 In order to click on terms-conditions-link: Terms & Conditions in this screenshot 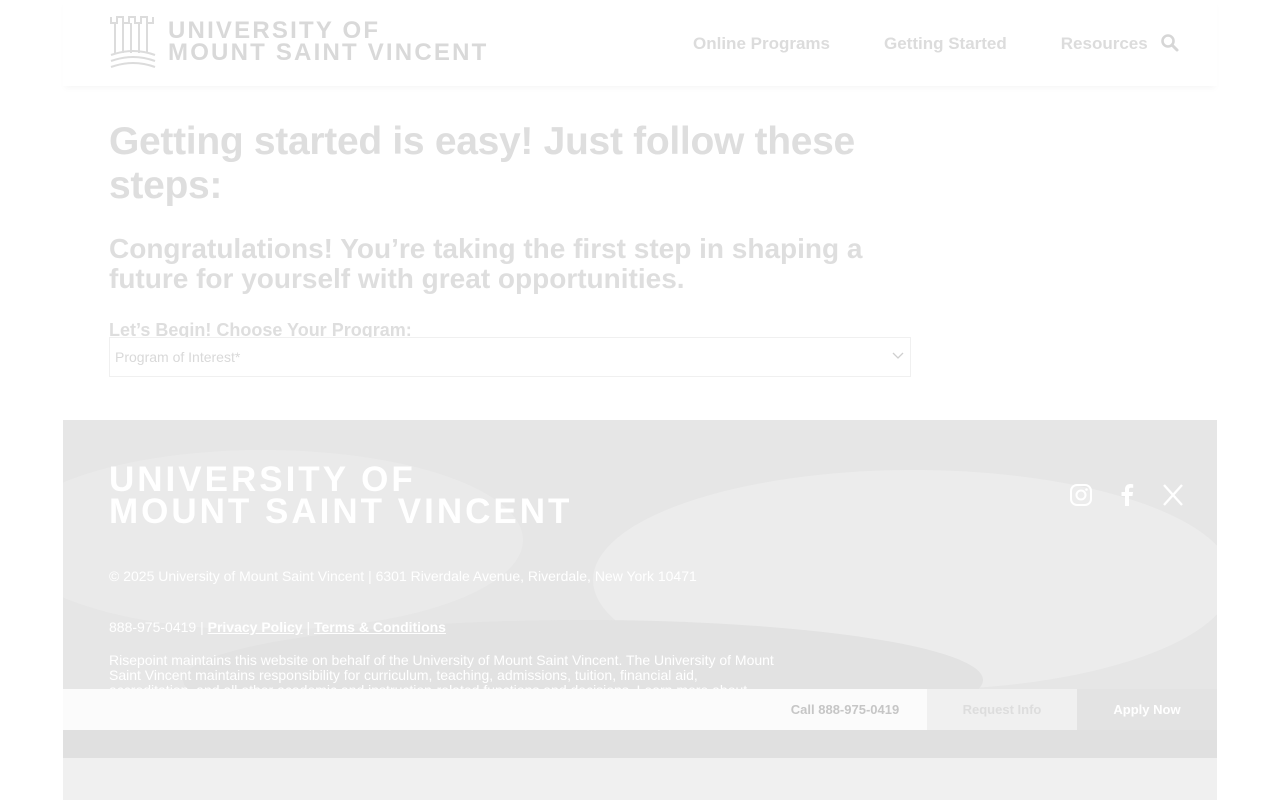, I will do `click(380, 627)`.